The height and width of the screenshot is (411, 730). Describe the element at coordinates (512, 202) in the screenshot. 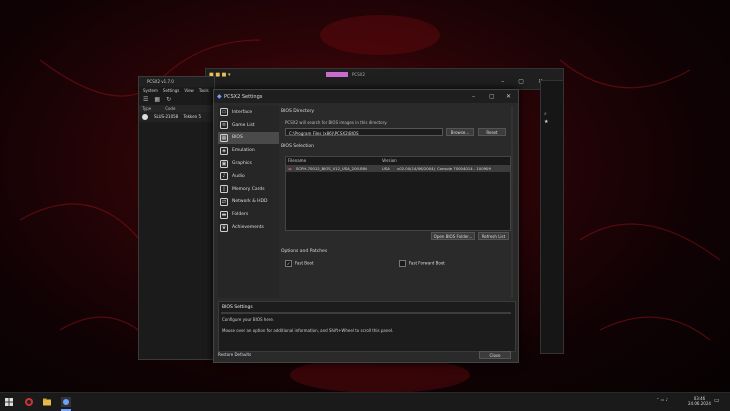

I see `scrollbar` at that location.